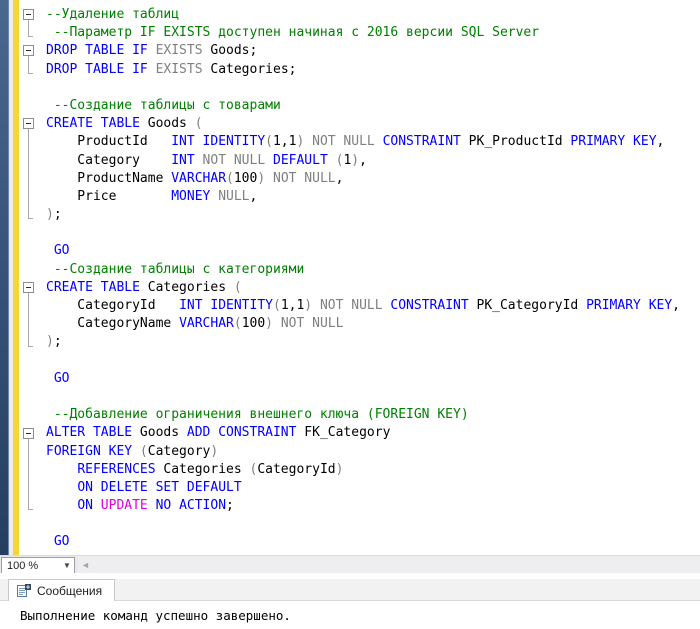 The image size is (700, 629). What do you see at coordinates (84, 565) in the screenshot?
I see `scroll-left-icon: ◄` at bounding box center [84, 565].